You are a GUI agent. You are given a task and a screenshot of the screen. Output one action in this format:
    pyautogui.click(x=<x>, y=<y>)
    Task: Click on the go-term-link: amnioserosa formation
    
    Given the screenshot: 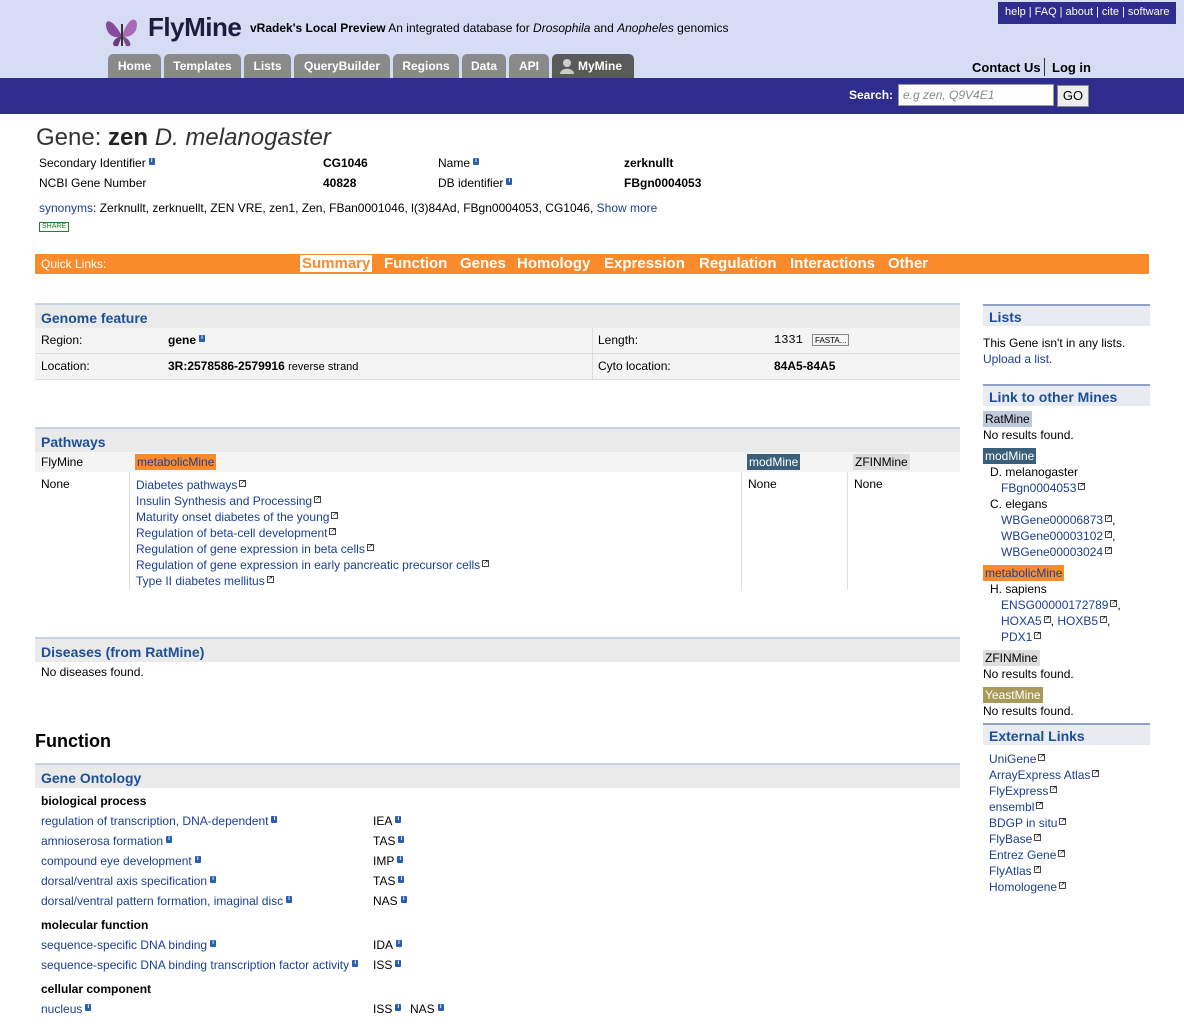 What is the action you would take?
    pyautogui.click(x=102, y=841)
    